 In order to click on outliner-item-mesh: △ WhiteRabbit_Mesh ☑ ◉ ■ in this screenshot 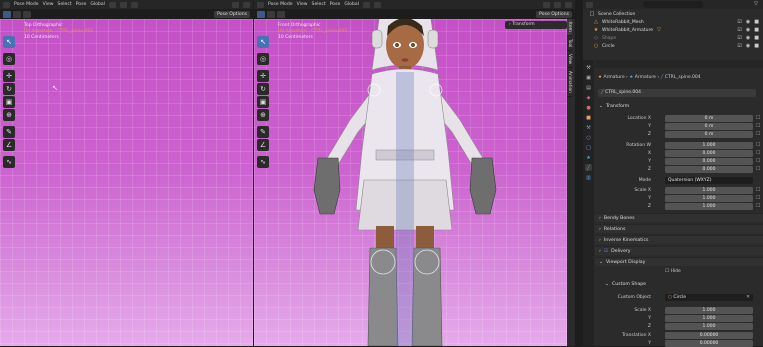, I will do `click(673, 22)`.